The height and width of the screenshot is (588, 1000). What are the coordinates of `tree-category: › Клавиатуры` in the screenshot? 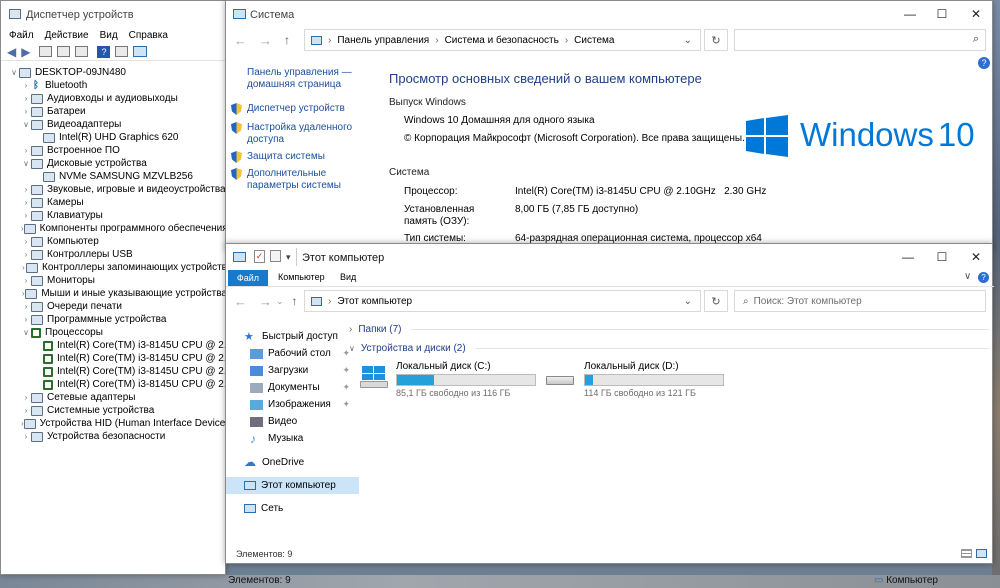 It's located at (118, 215).